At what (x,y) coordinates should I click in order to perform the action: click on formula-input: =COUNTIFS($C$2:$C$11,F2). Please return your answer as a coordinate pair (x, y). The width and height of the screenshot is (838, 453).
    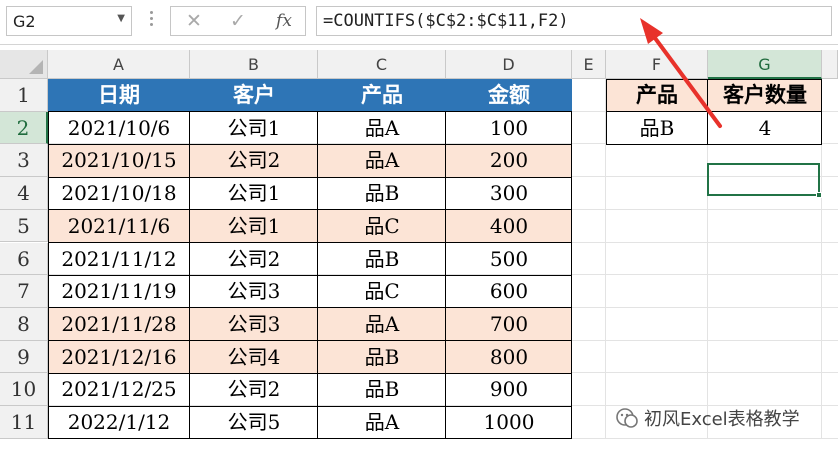
    Looking at the image, I should click on (574, 21).